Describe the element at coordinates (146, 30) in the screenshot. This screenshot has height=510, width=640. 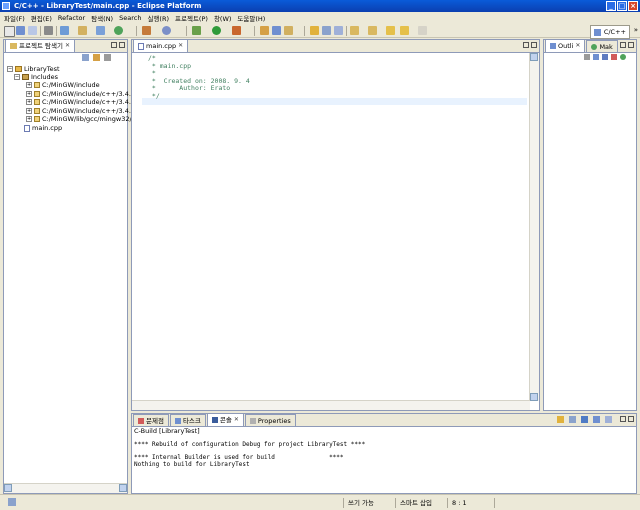
I see `search-icon` at that location.